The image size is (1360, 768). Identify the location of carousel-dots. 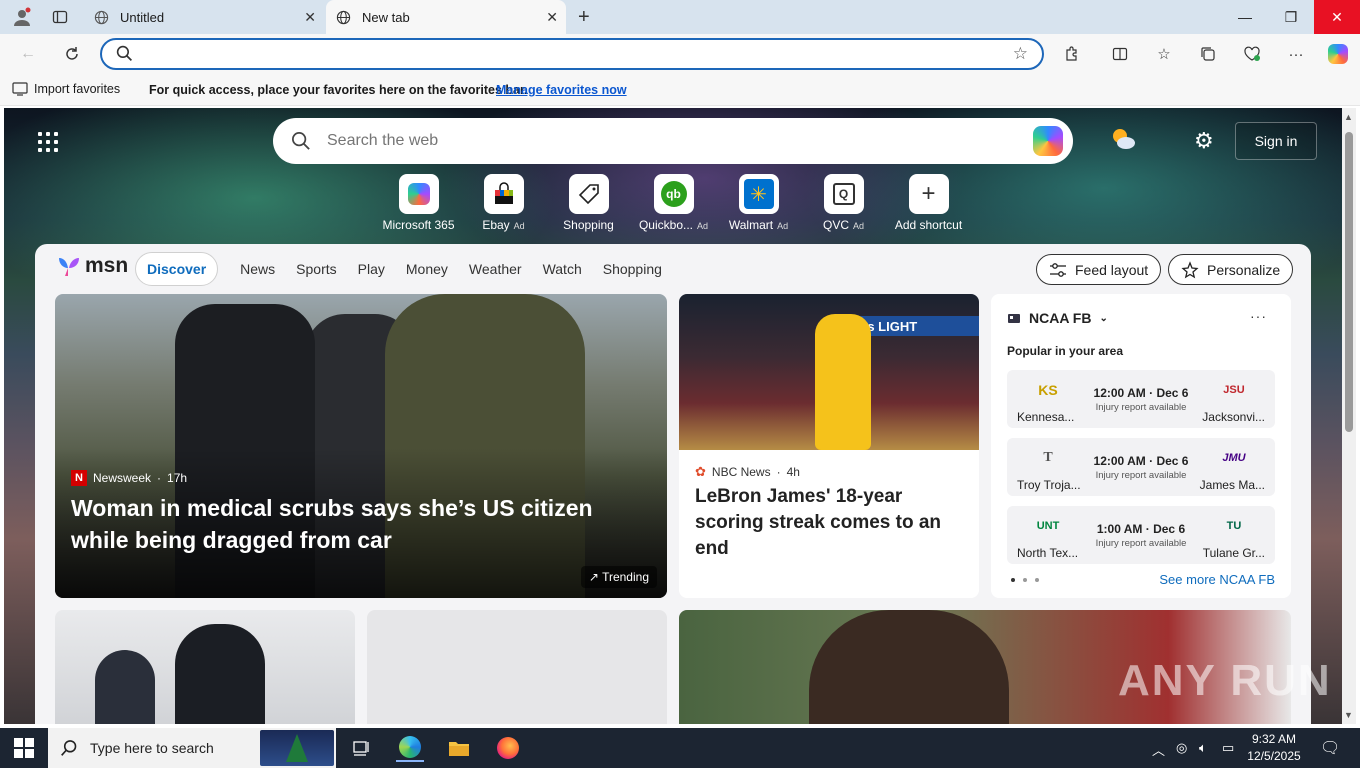
(1025, 580).